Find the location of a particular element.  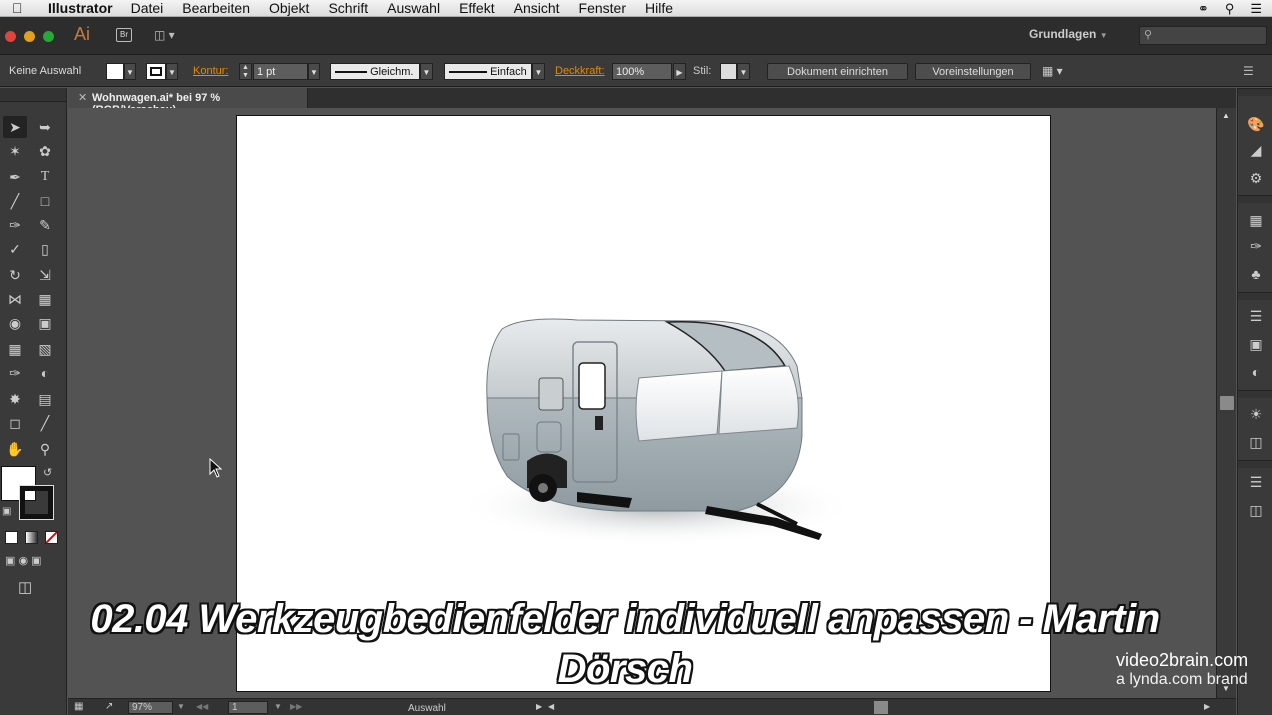

direct-selection-tool-icon: ➥ is located at coordinates (45, 127).